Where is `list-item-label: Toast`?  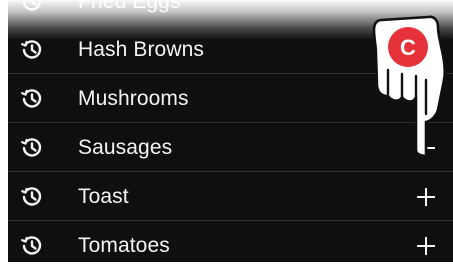
list-item-label: Toast is located at coordinates (103, 196).